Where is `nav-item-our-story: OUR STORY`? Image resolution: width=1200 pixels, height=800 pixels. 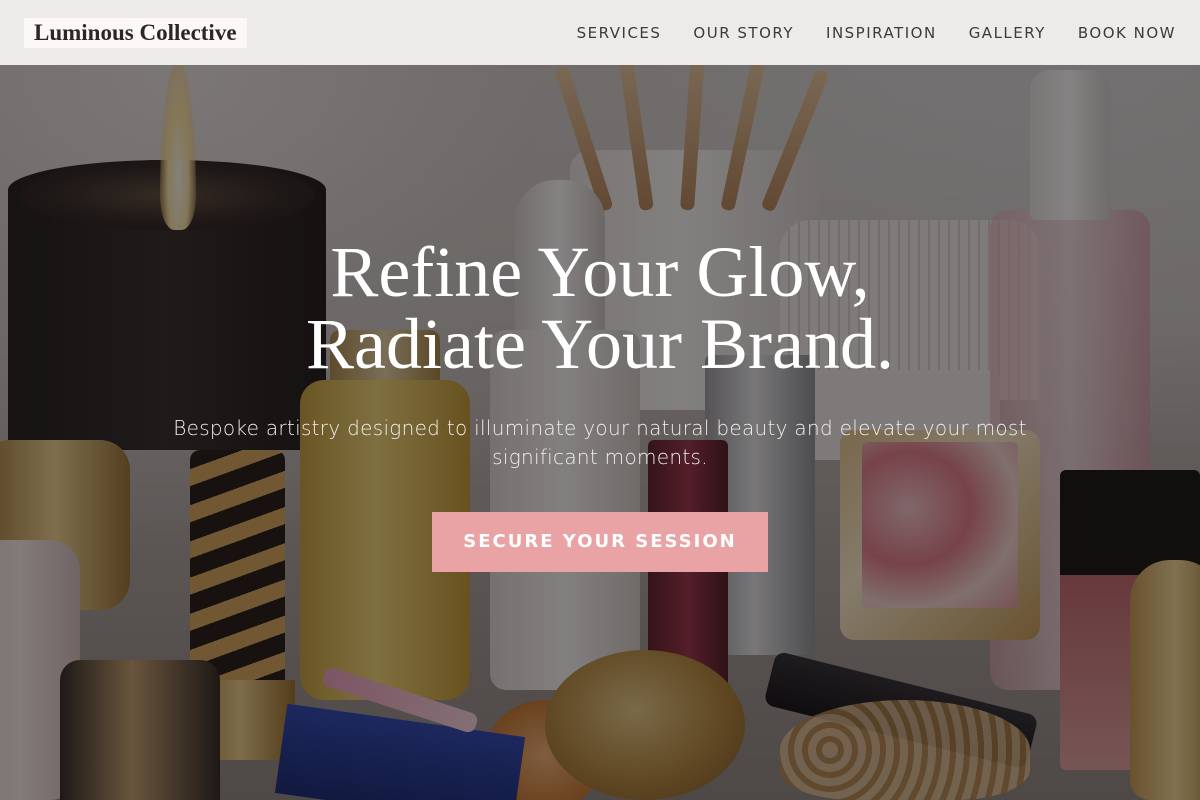
nav-item-our-story: OUR STORY is located at coordinates (743, 33).